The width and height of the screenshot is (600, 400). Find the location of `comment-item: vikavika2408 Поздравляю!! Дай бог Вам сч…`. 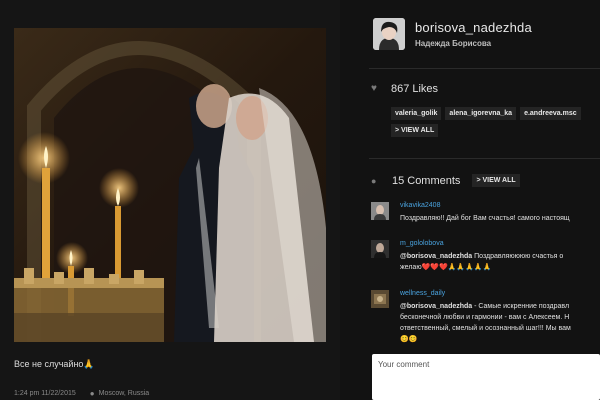

comment-item: vikavika2408 Поздравляю!! Дай бог Вам сч… is located at coordinates (485, 217).